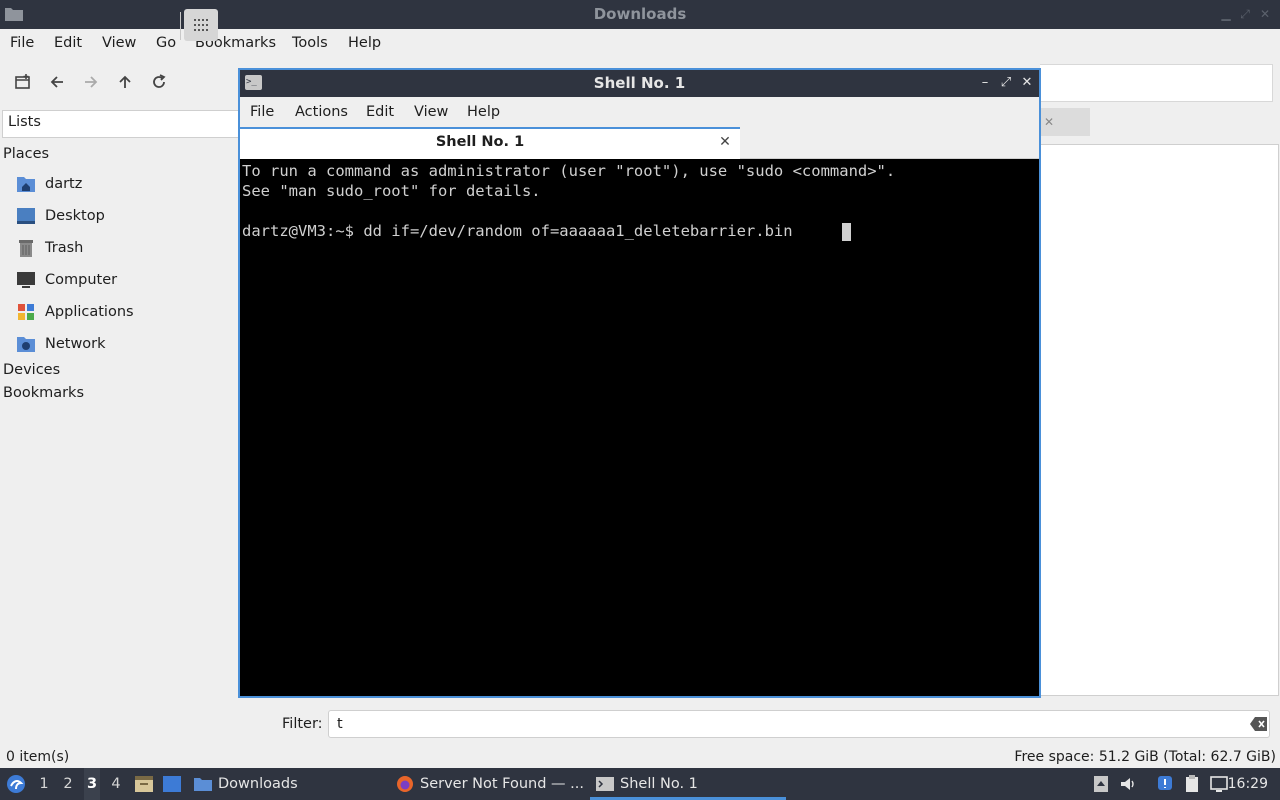 The width and height of the screenshot is (1280, 800). I want to click on grid-icon, so click(201, 25).